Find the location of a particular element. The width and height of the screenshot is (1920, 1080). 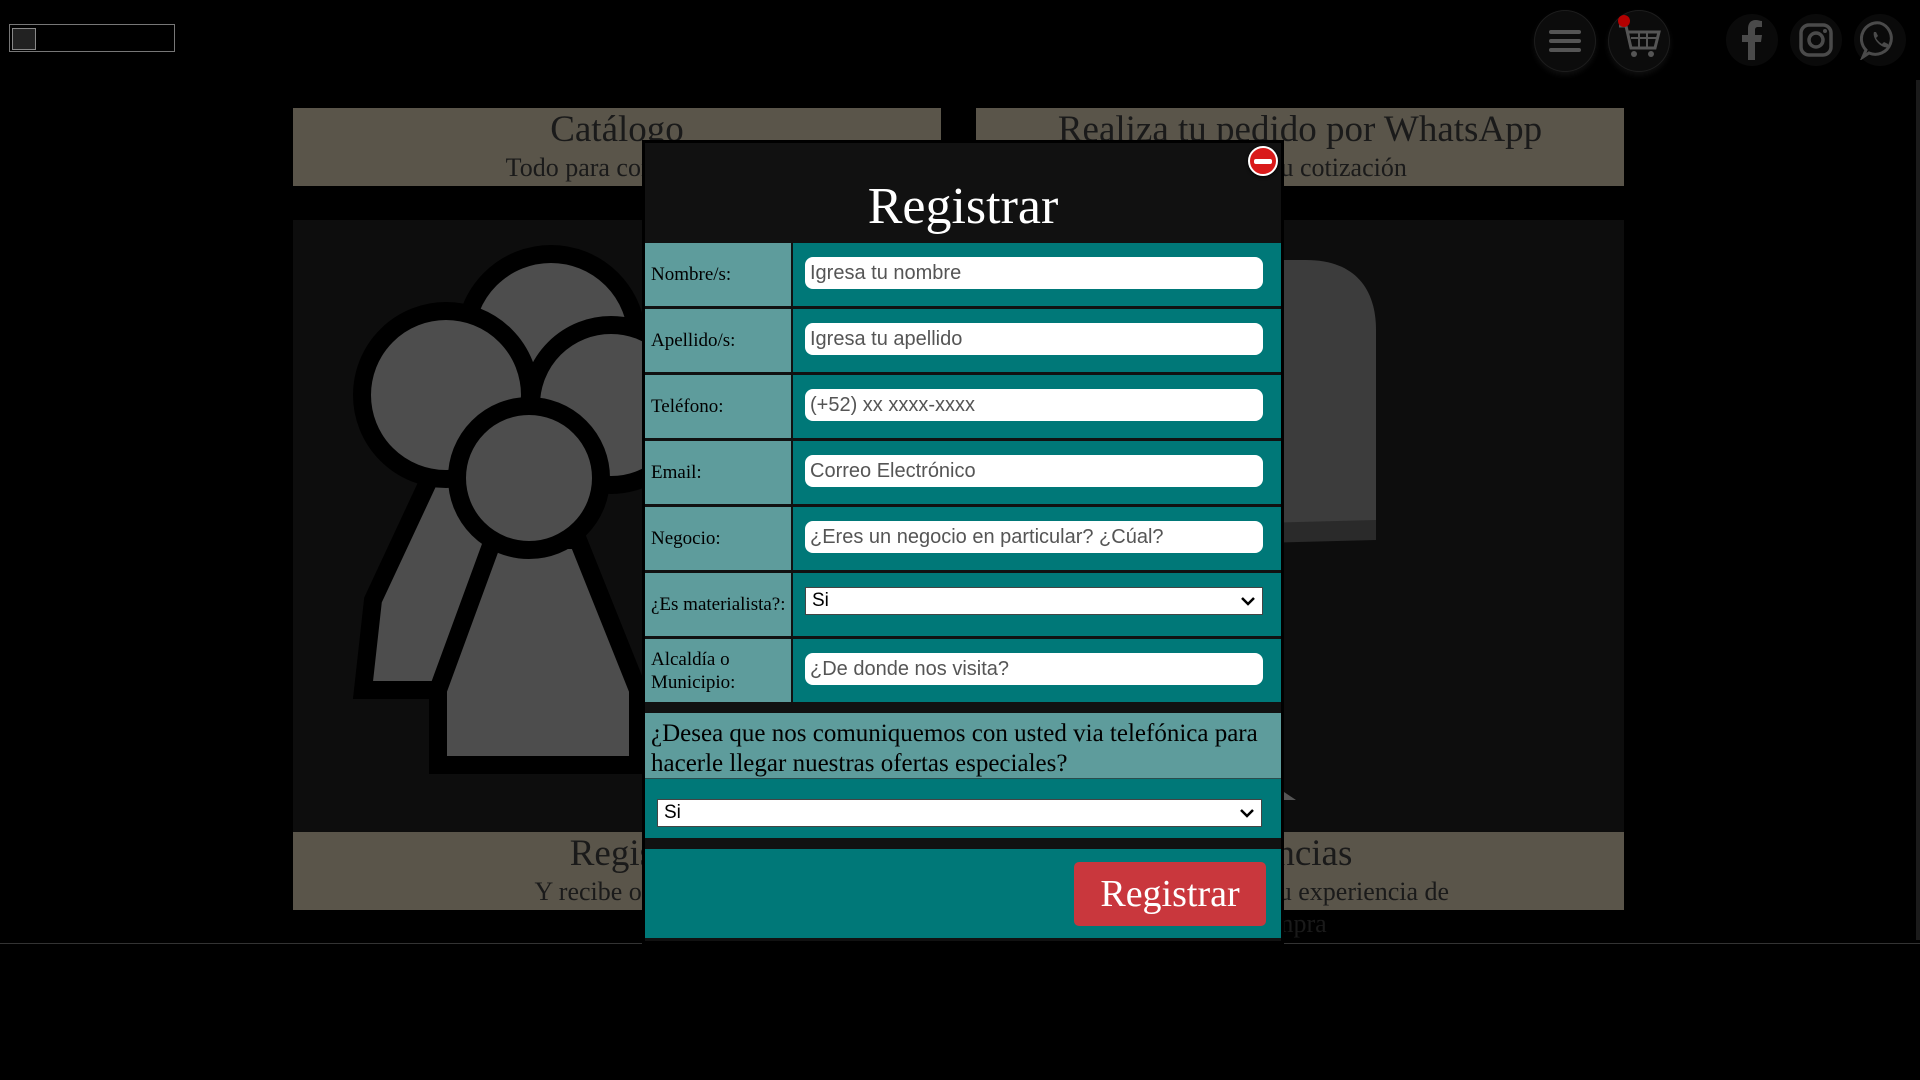

hamburger-menu-icon is located at coordinates (1565, 41).